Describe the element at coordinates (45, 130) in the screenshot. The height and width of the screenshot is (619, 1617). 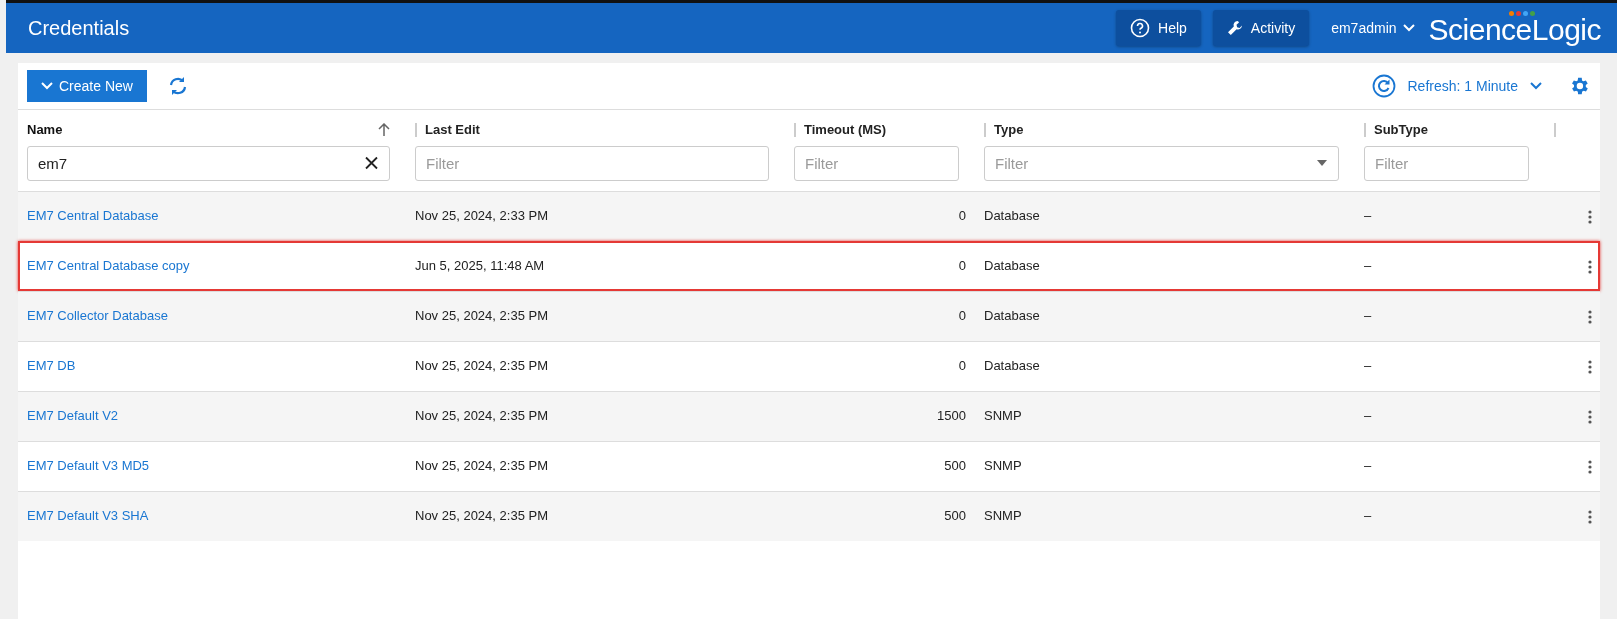
I see `column-header: Name` at that location.